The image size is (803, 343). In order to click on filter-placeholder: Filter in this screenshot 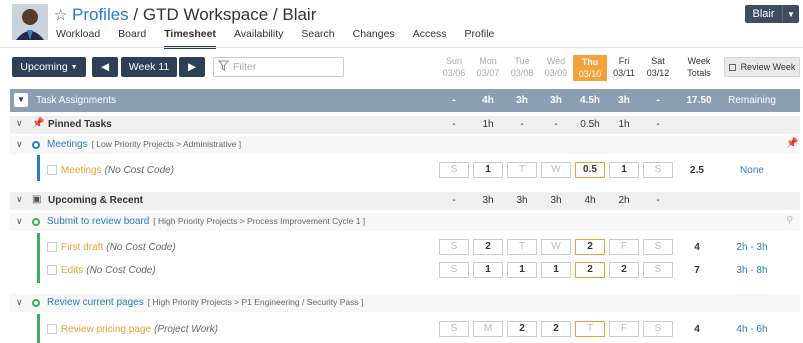, I will do `click(244, 67)`.